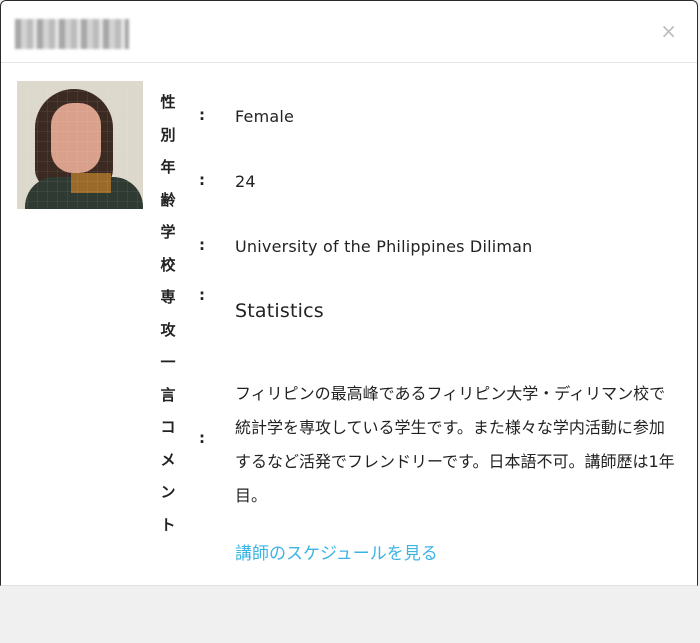  What do you see at coordinates (202, 180) in the screenshot?
I see `colon-age: :` at bounding box center [202, 180].